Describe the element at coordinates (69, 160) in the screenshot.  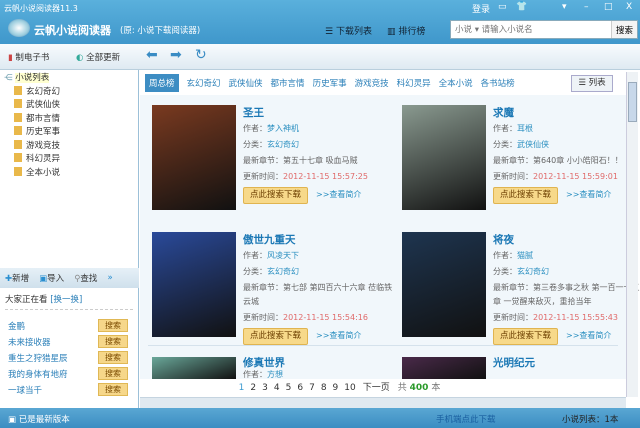
I see `tree-folder: 科幻灵异` at that location.